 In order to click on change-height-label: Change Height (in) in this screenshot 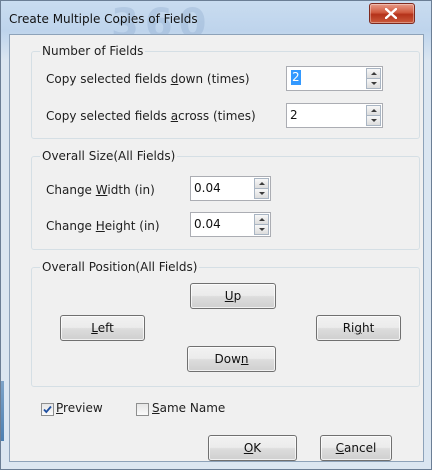, I will do `click(103, 226)`.